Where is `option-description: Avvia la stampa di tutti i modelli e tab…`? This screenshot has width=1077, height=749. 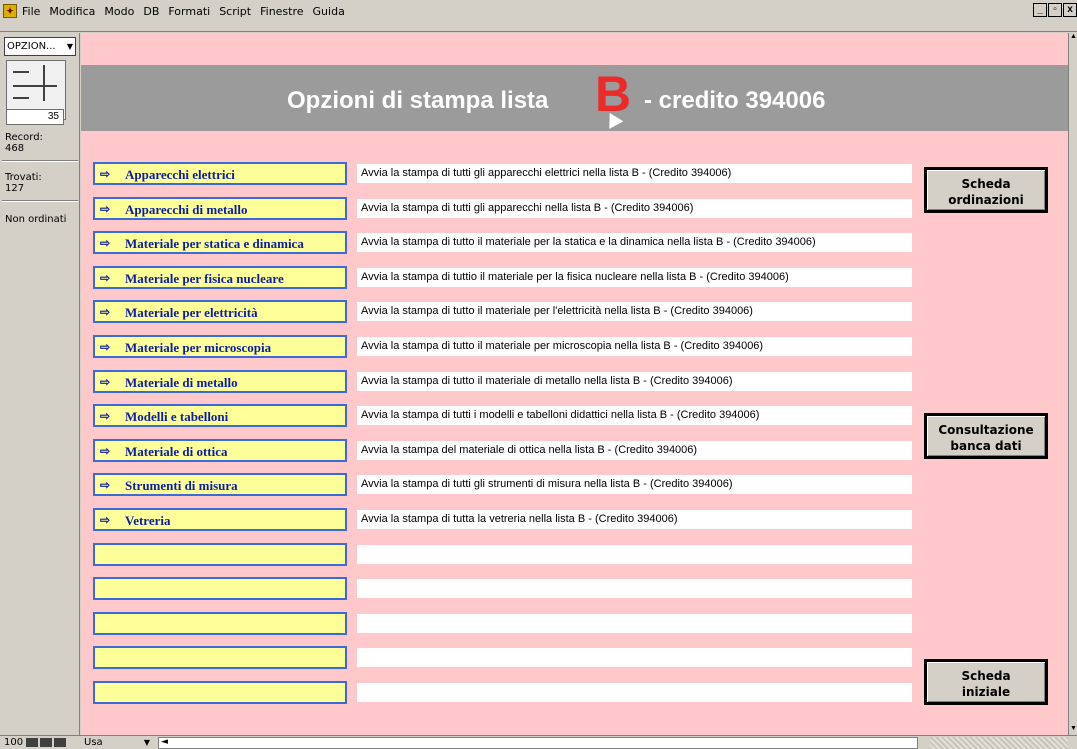 option-description: Avvia la stampa di tutti i modelli e tab… is located at coordinates (634, 415).